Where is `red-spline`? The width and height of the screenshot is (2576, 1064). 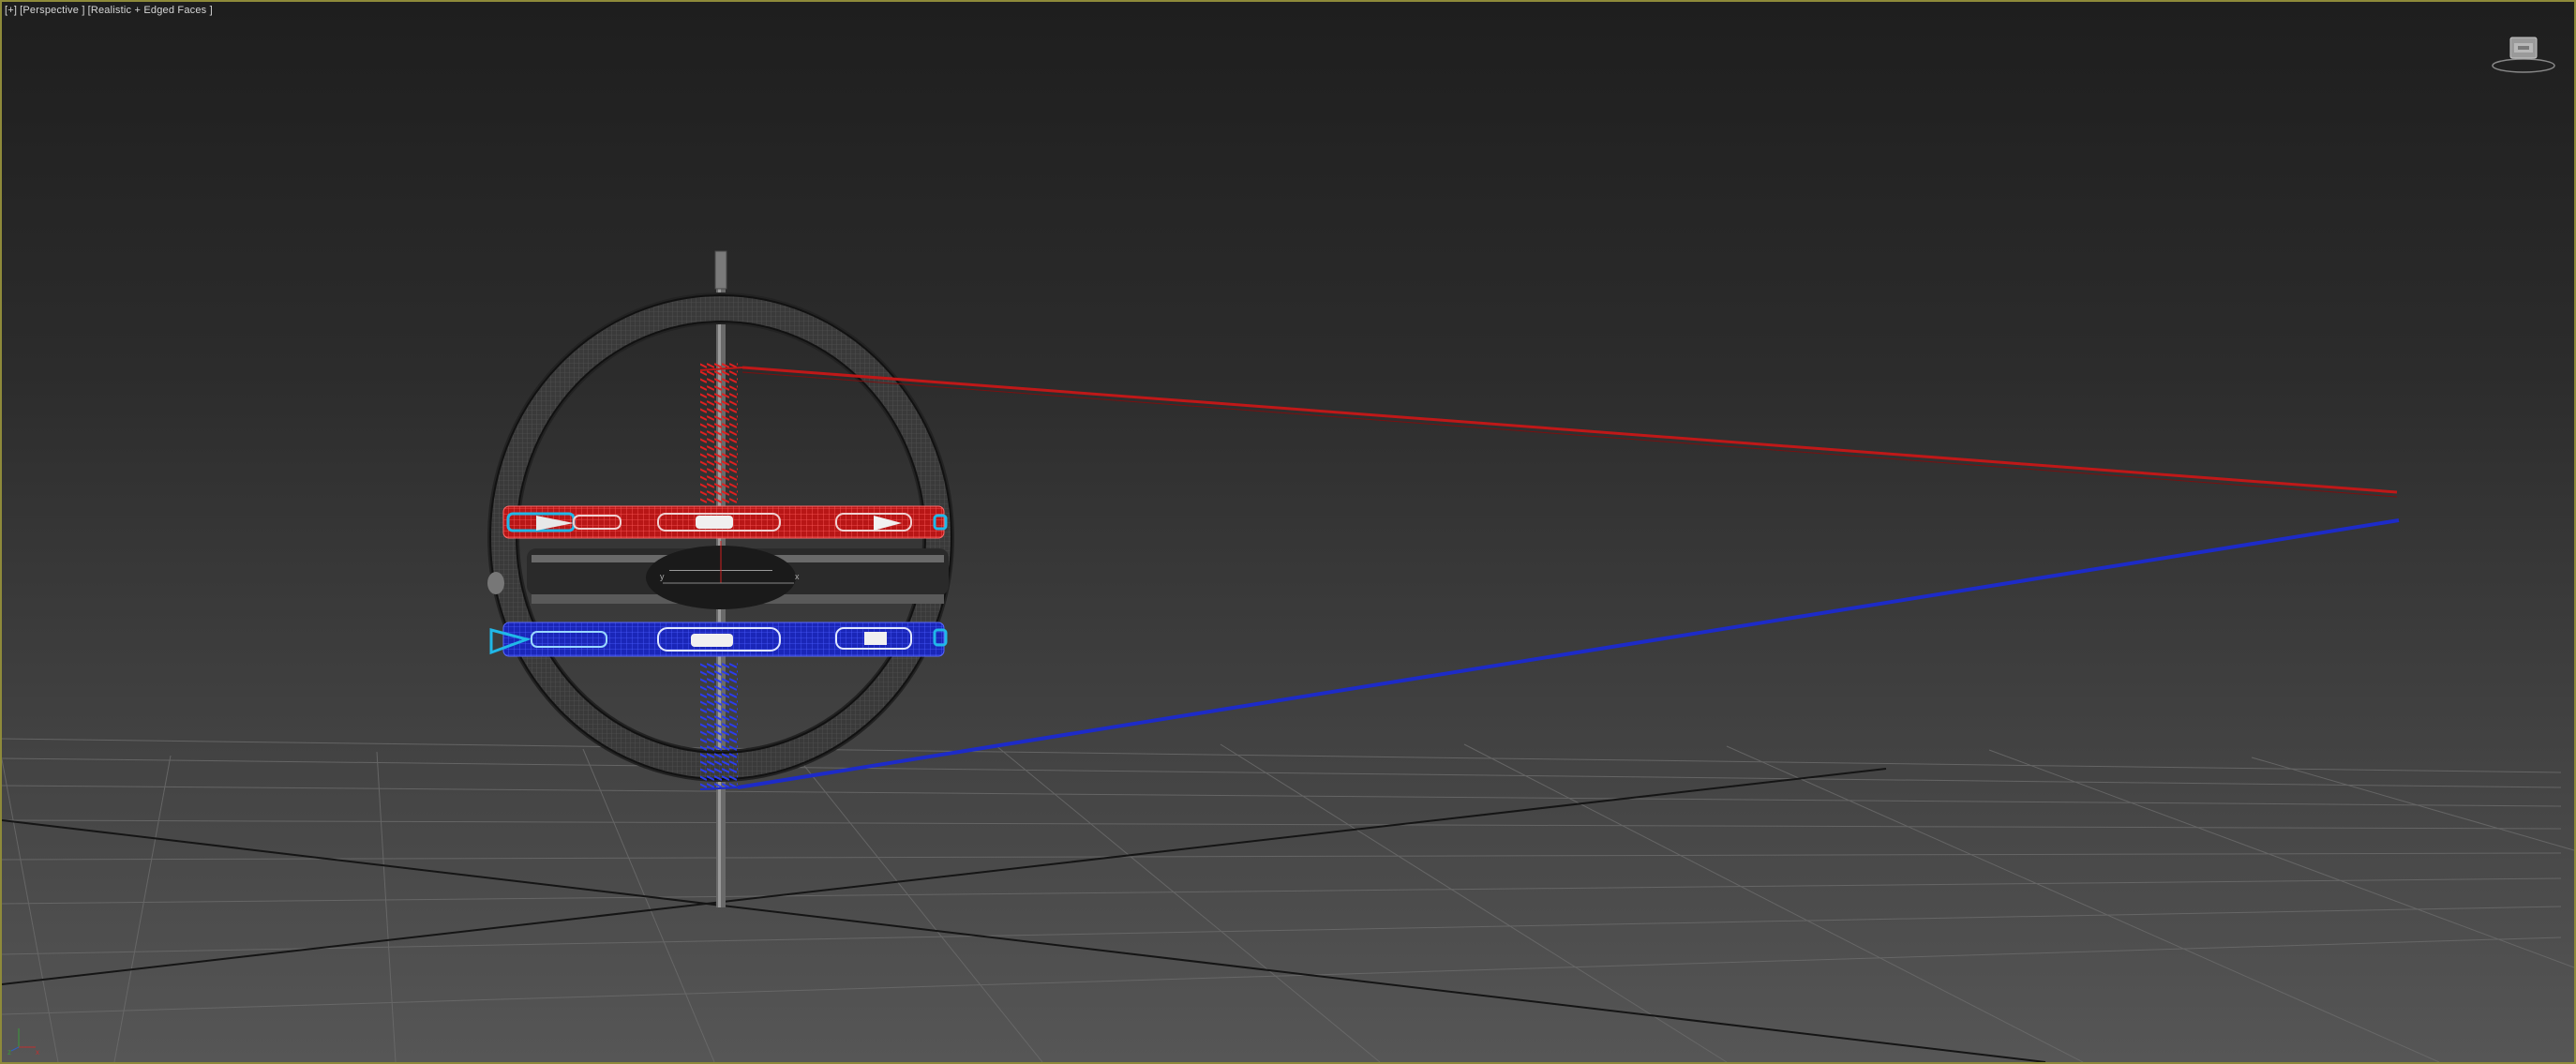
red-spline is located at coordinates (1549, 432).